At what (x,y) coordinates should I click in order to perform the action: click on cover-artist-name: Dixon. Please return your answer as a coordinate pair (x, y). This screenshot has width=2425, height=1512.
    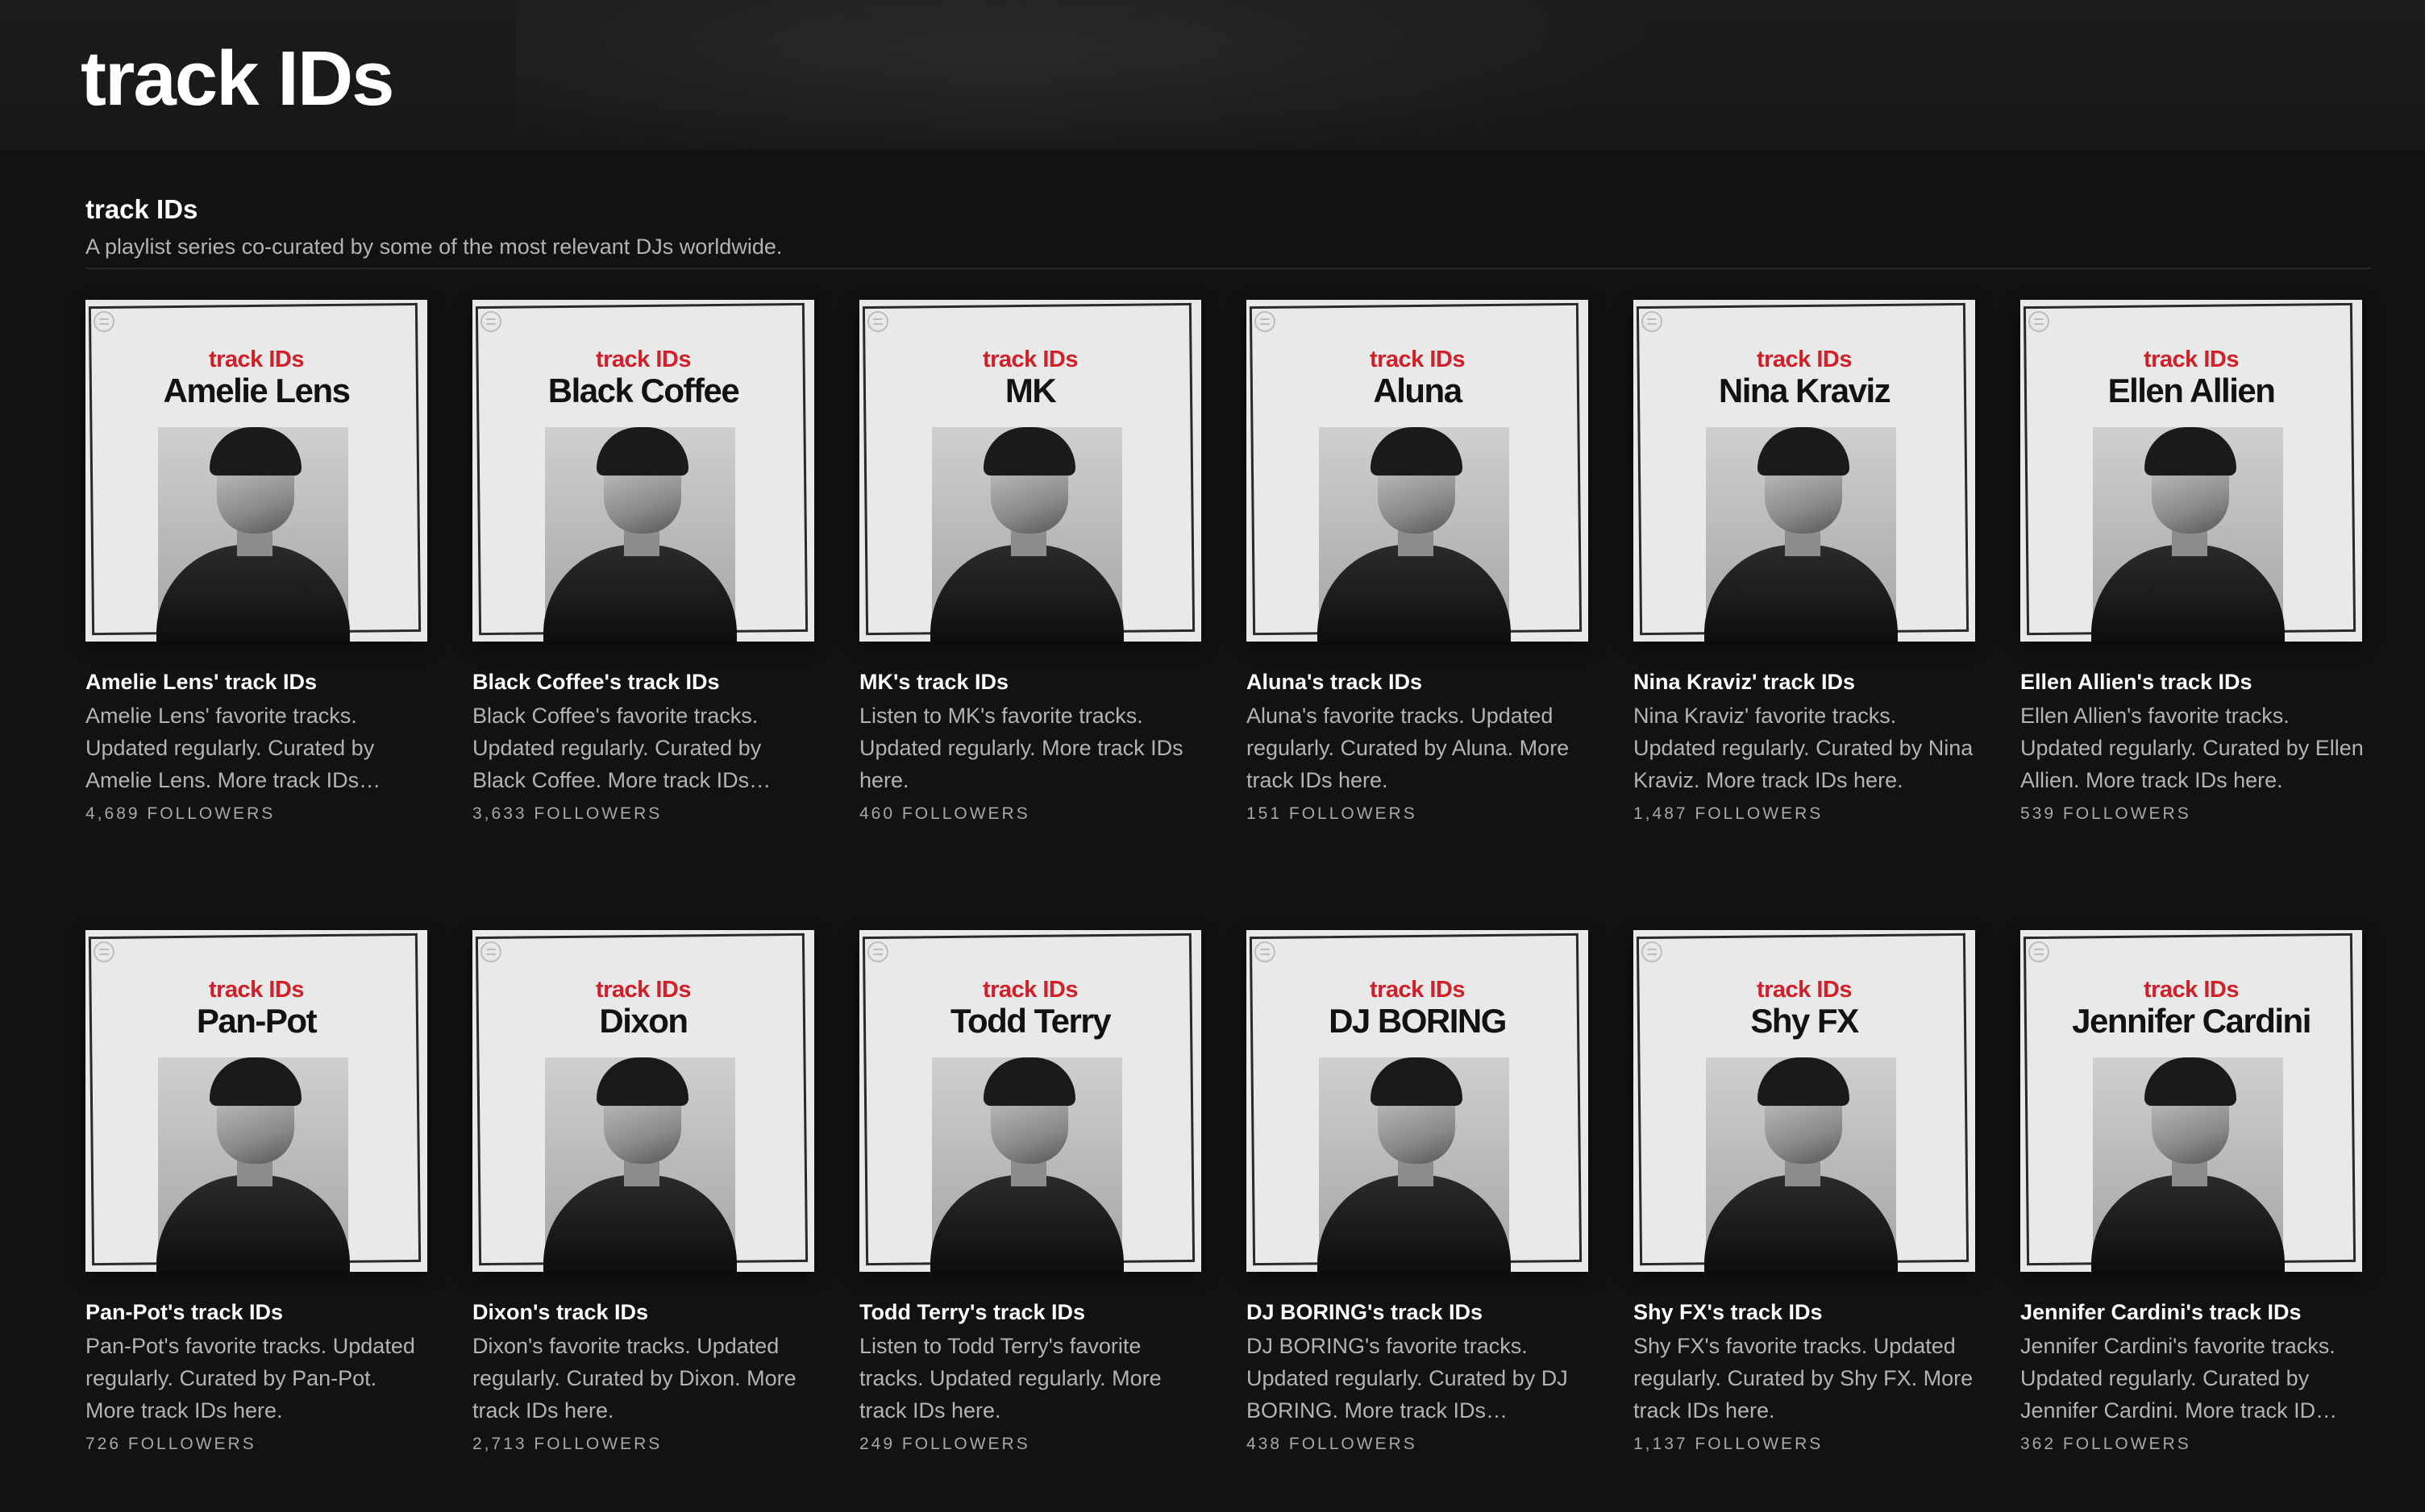
    Looking at the image, I should click on (643, 1021).